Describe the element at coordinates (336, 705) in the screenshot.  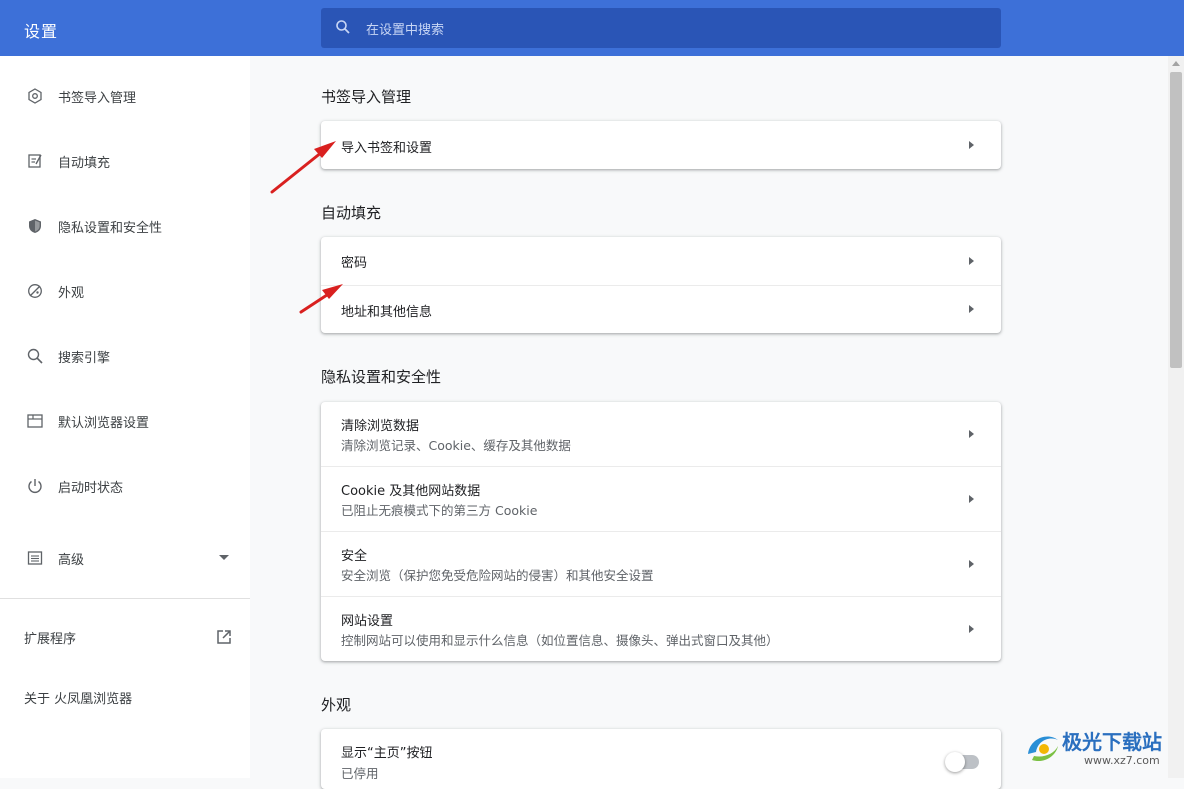
I see `section-title-appearance: 外观` at that location.